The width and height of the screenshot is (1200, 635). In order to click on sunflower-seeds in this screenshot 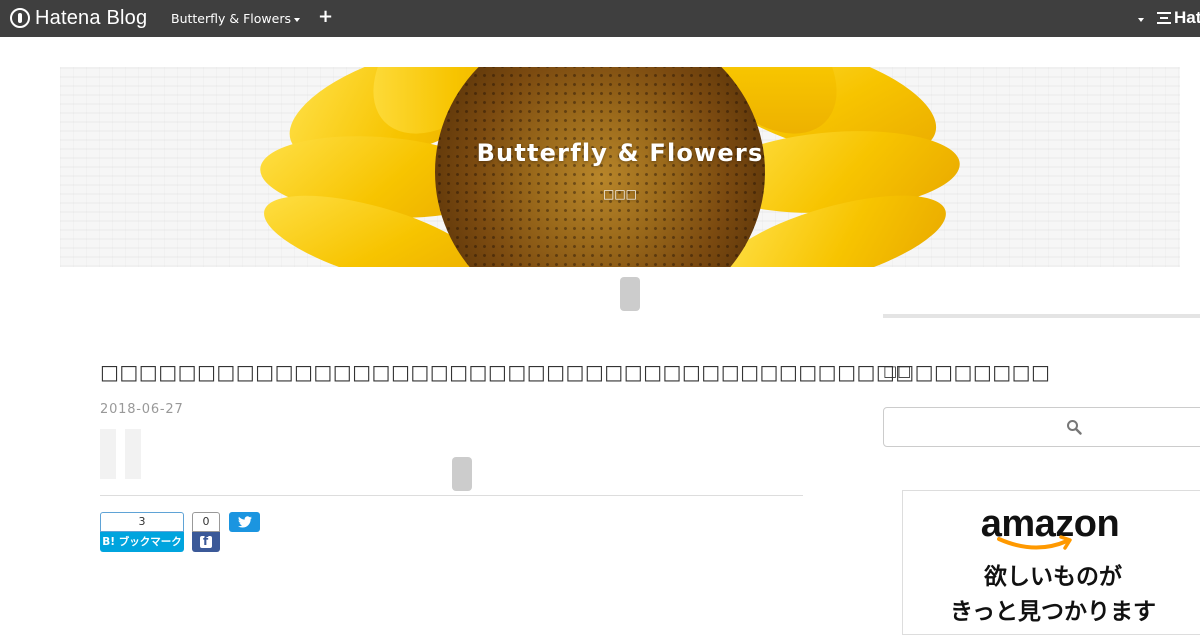, I will do `click(600, 167)`.